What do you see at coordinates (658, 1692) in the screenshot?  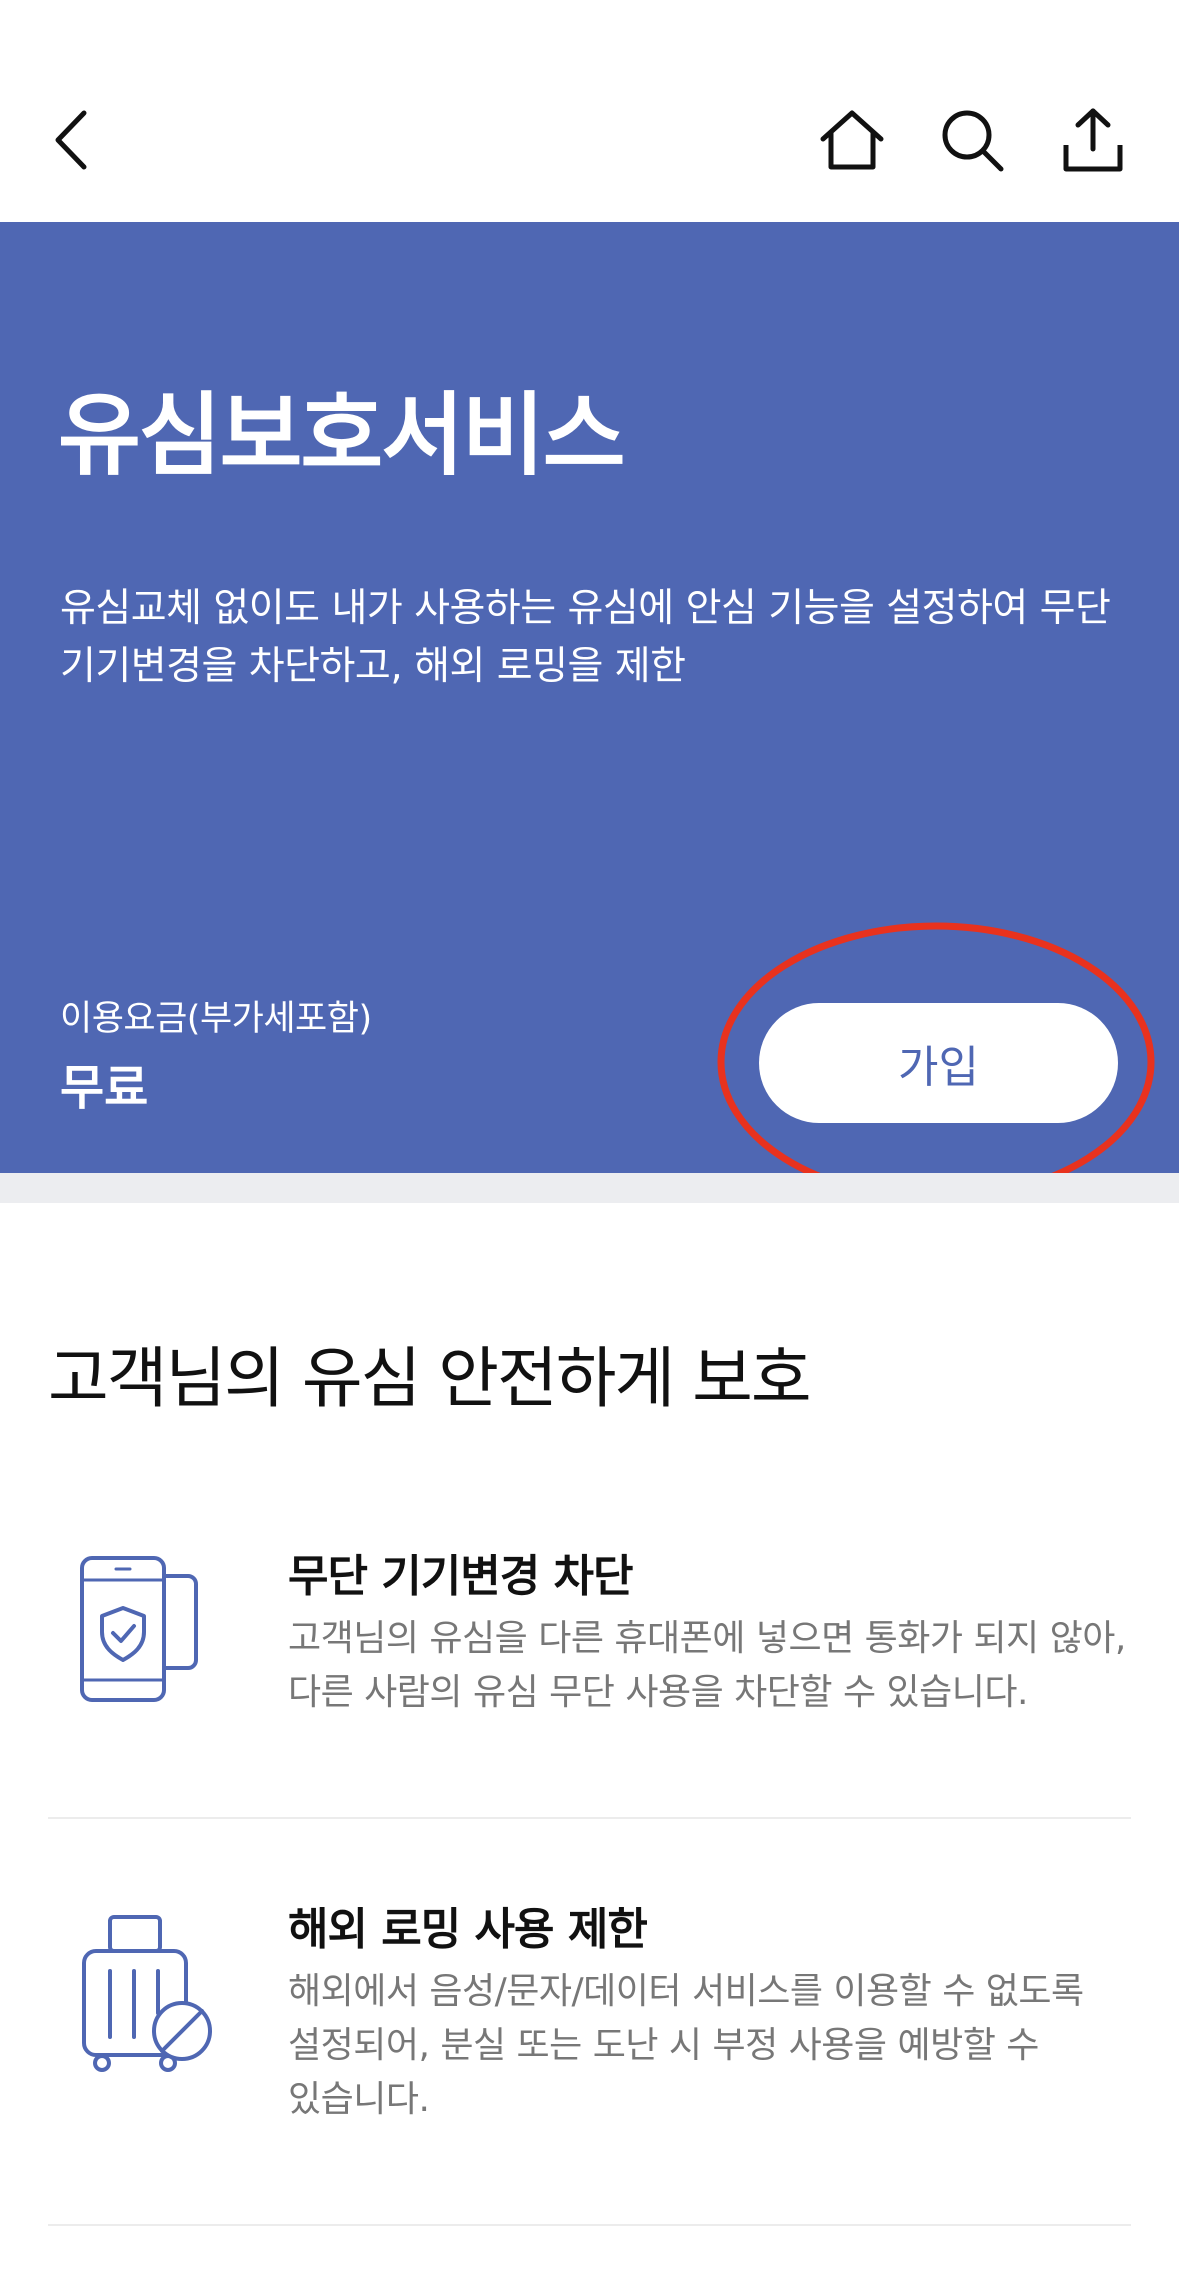 I see `feature-description-line: 다른 사람의 유심 무단 사용을 차단할 수 있습니다.` at bounding box center [658, 1692].